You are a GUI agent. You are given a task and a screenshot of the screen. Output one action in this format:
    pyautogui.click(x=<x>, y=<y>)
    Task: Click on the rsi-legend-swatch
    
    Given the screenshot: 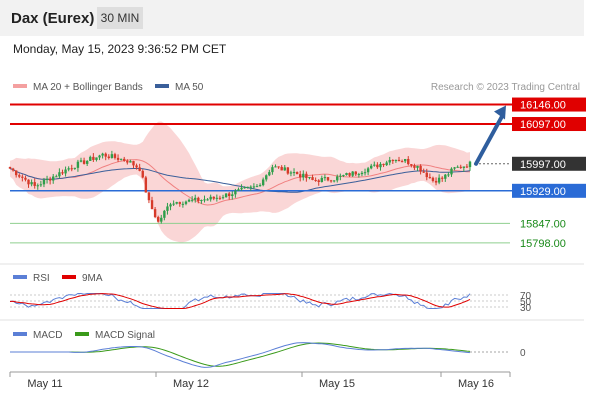 What is the action you would take?
    pyautogui.click(x=20, y=277)
    